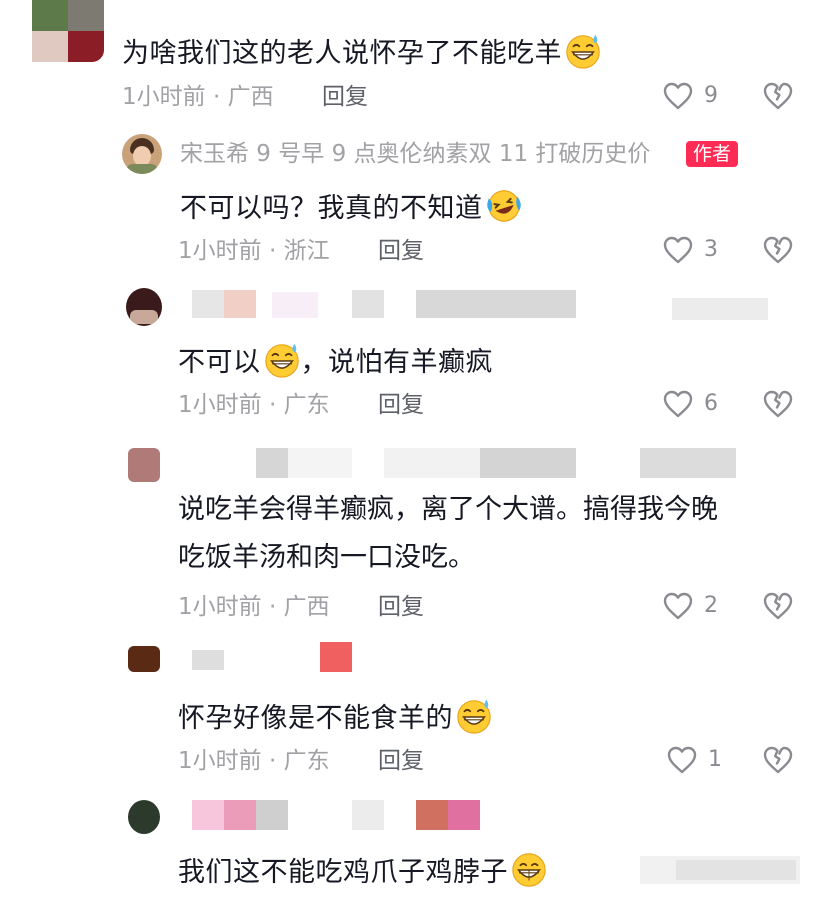  I want to click on like-button: 6, so click(690, 404).